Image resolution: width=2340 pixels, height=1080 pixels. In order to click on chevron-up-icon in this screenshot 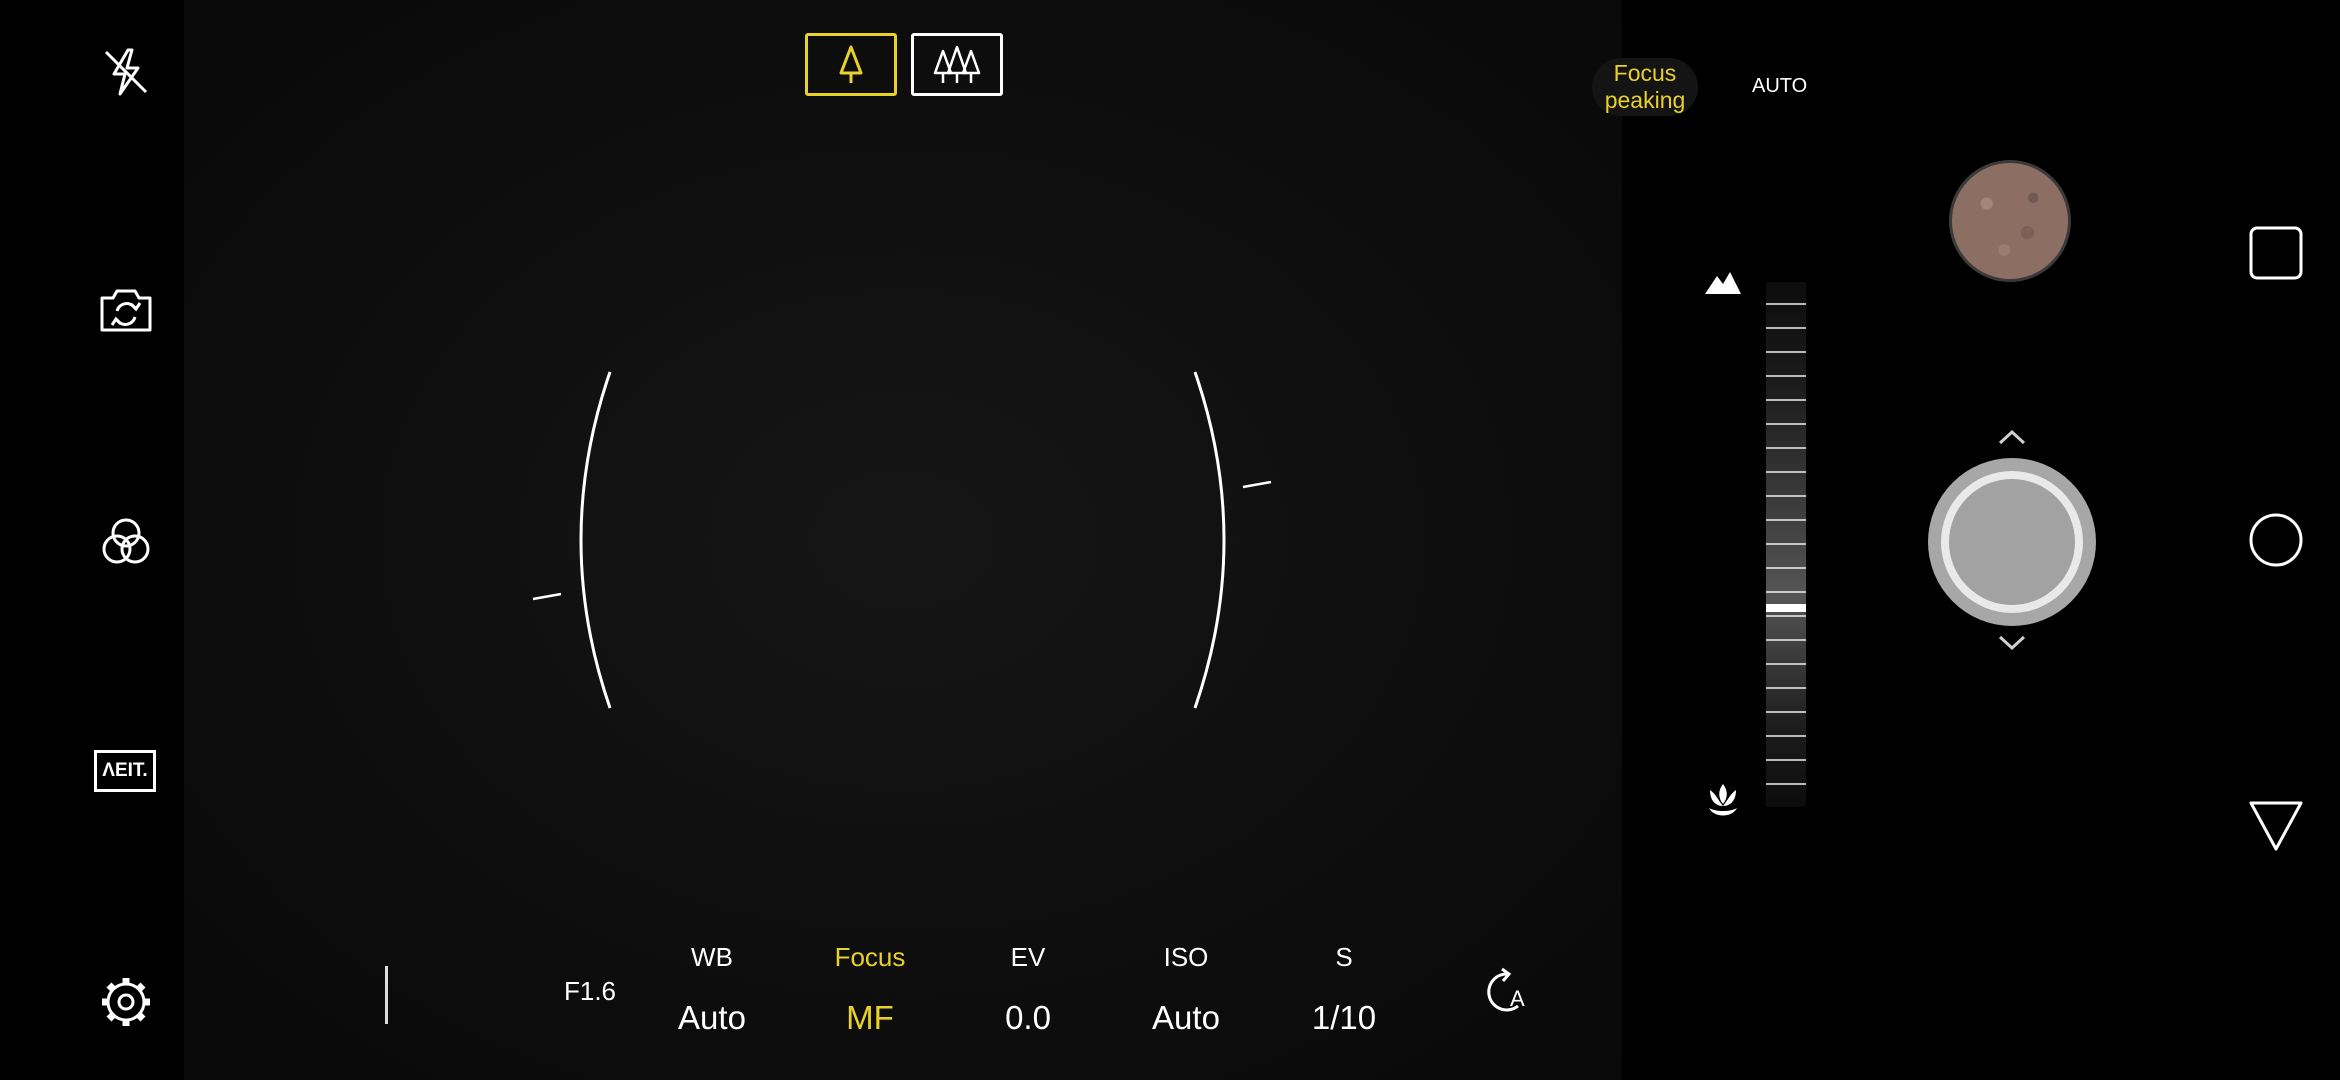, I will do `click(2012, 437)`.